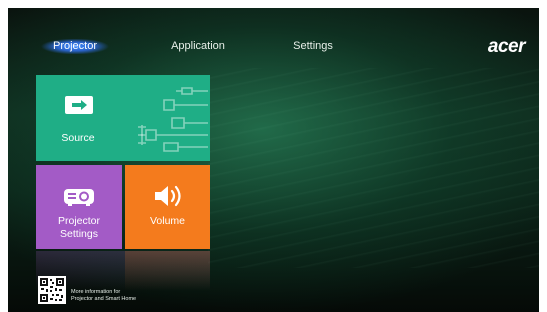 The image size is (547, 312). I want to click on volume-label: Volume, so click(167, 221).